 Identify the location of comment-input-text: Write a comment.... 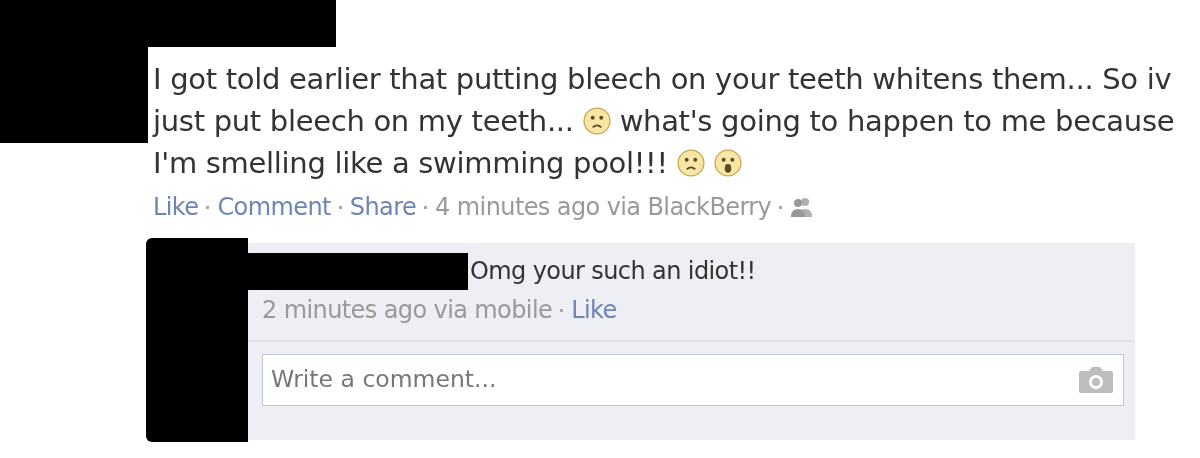
(674, 380).